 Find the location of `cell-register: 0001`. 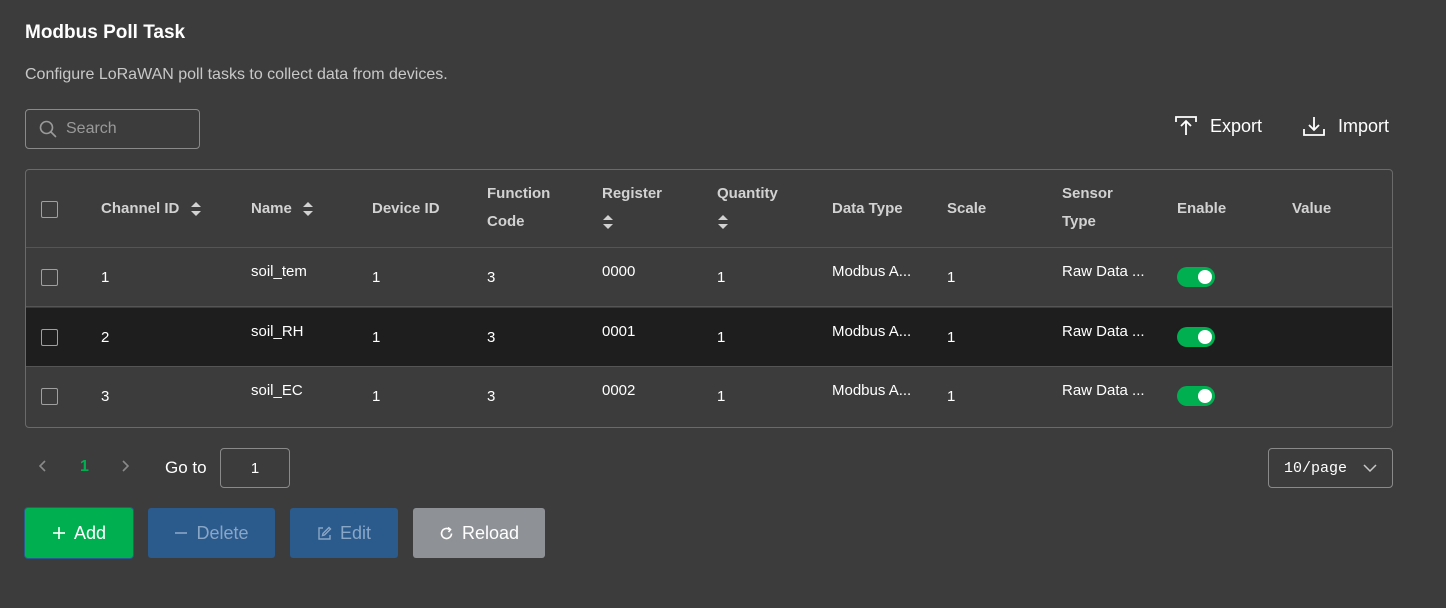

cell-register: 0001 is located at coordinates (619, 331).